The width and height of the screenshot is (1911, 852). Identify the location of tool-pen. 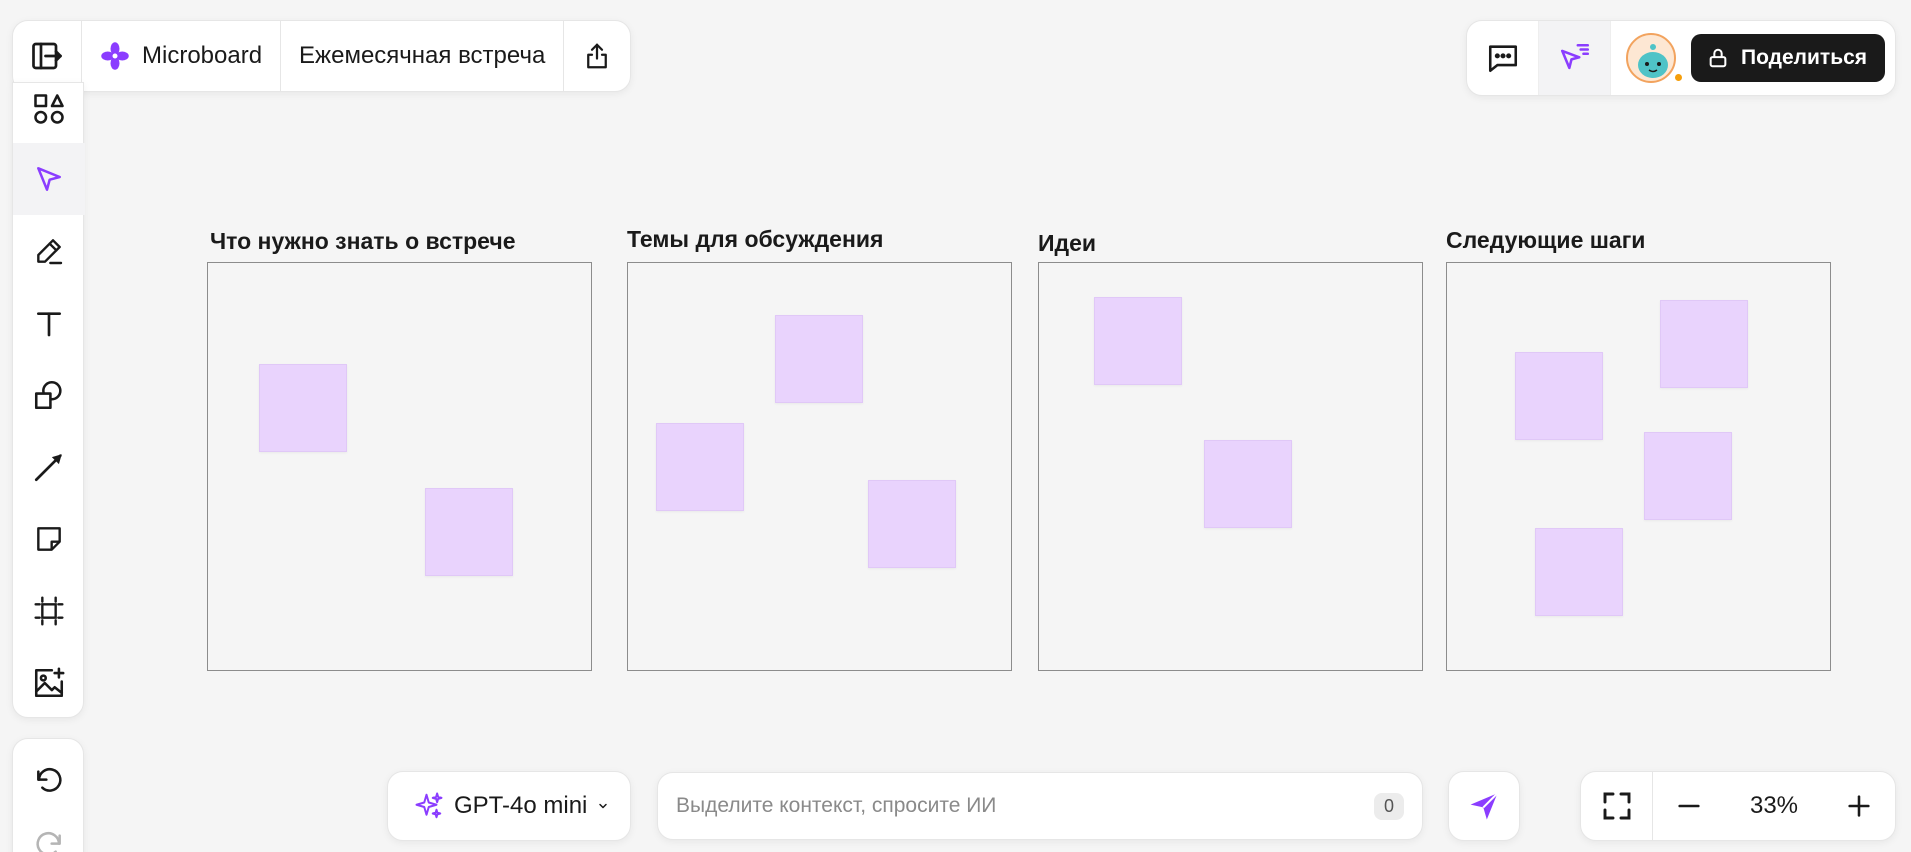
(49, 251).